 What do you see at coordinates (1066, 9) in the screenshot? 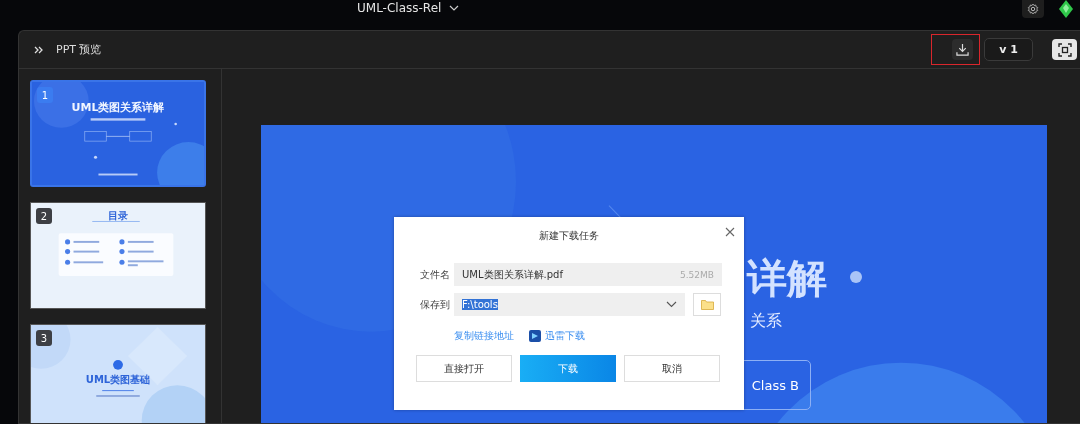
I see `app-logo-icon` at bounding box center [1066, 9].